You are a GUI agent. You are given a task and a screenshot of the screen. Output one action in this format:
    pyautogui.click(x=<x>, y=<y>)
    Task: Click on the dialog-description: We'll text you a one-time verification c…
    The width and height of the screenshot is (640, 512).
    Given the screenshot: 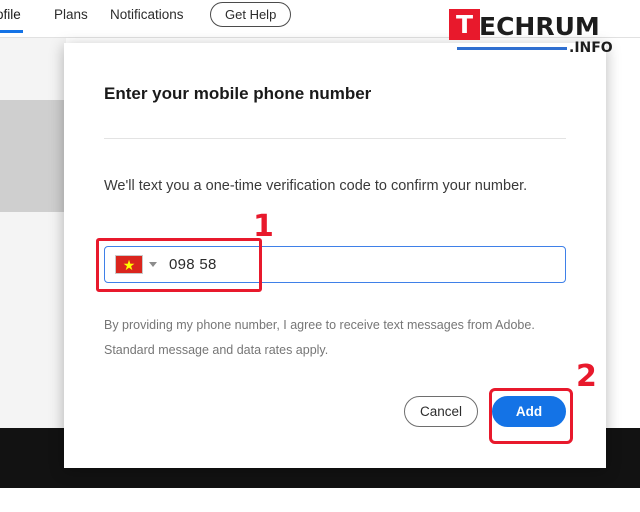 What is the action you would take?
    pyautogui.click(x=316, y=186)
    